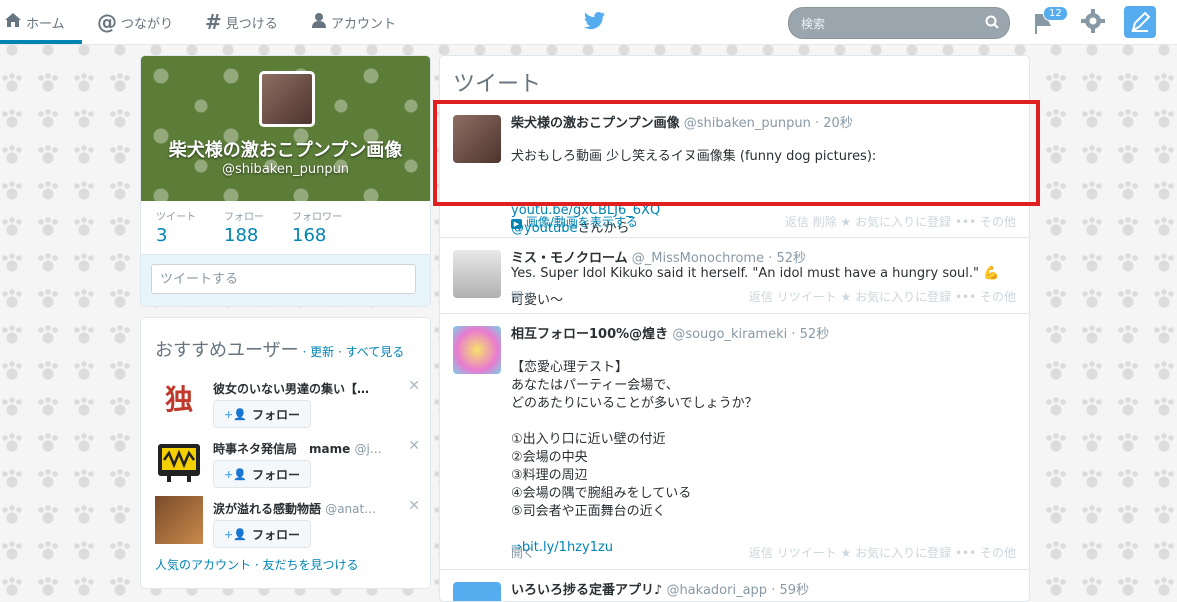  What do you see at coordinates (569, 258) in the screenshot?
I see `tweet-author-name: ミス・モノクローム` at bounding box center [569, 258].